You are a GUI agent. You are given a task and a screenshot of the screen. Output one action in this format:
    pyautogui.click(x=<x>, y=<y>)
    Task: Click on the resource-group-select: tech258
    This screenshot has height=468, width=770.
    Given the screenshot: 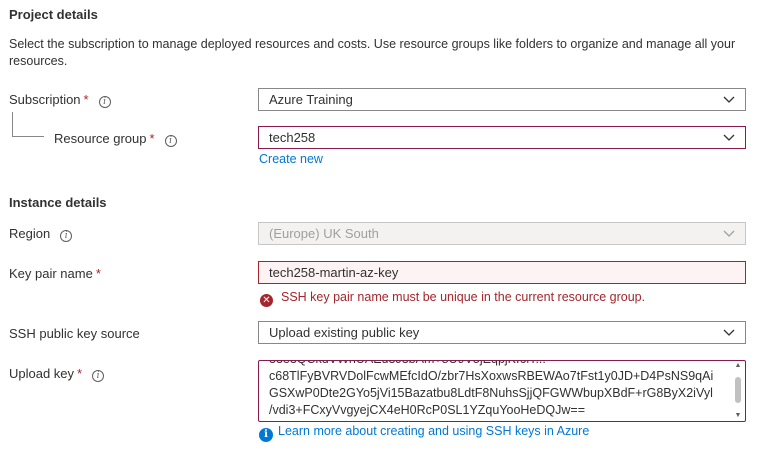 What is the action you would take?
    pyautogui.click(x=502, y=137)
    